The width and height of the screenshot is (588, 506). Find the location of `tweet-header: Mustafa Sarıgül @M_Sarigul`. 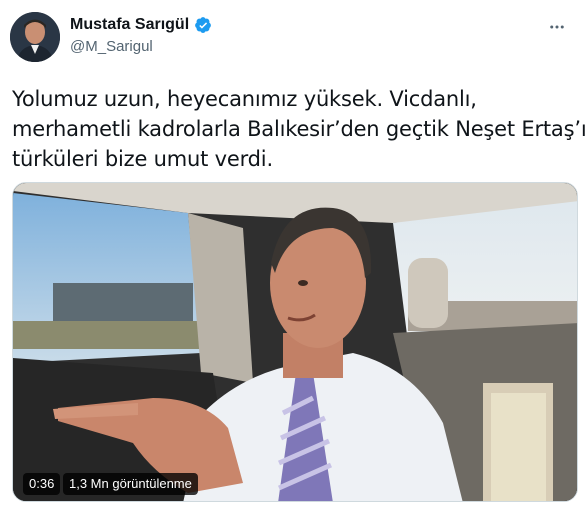

tweet-header: Mustafa Sarıgül @M_Sarigul is located at coordinates (290, 38).